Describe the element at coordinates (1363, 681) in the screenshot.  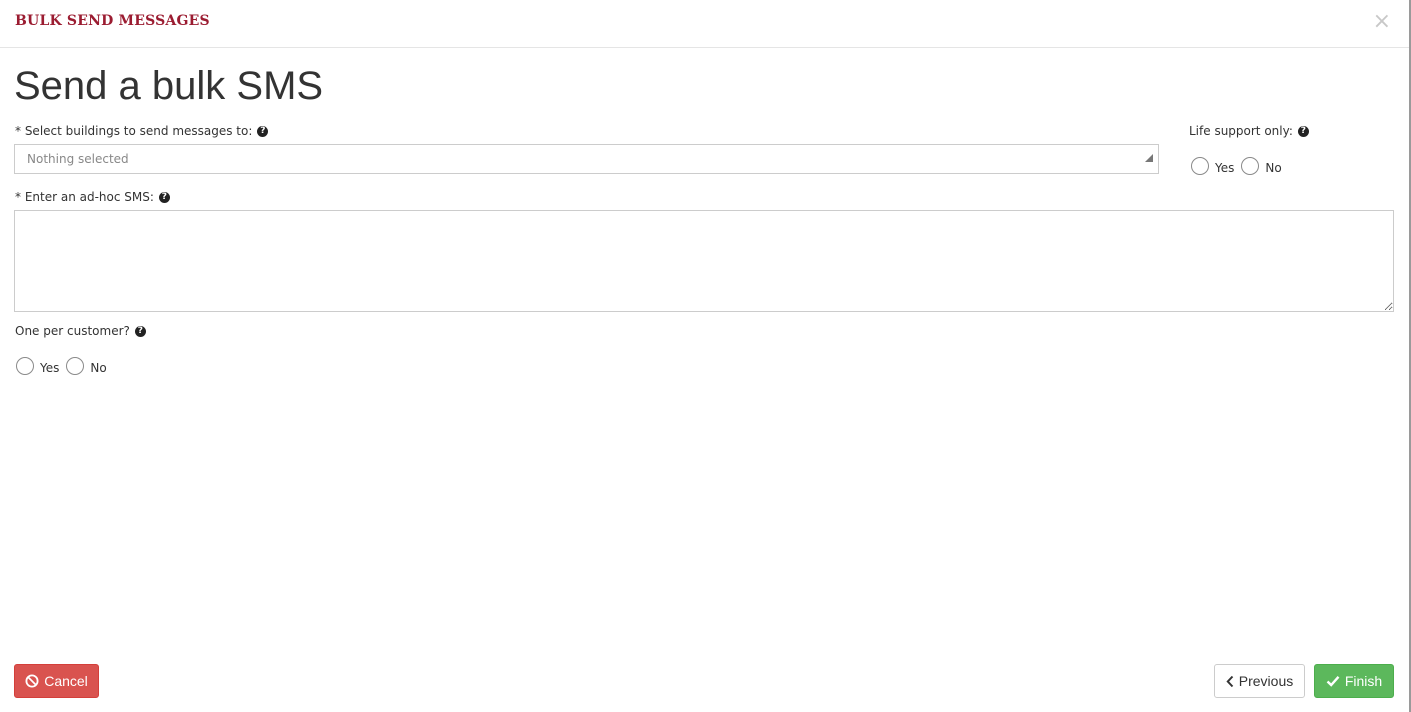
I see `finish-button-label: Finish` at that location.